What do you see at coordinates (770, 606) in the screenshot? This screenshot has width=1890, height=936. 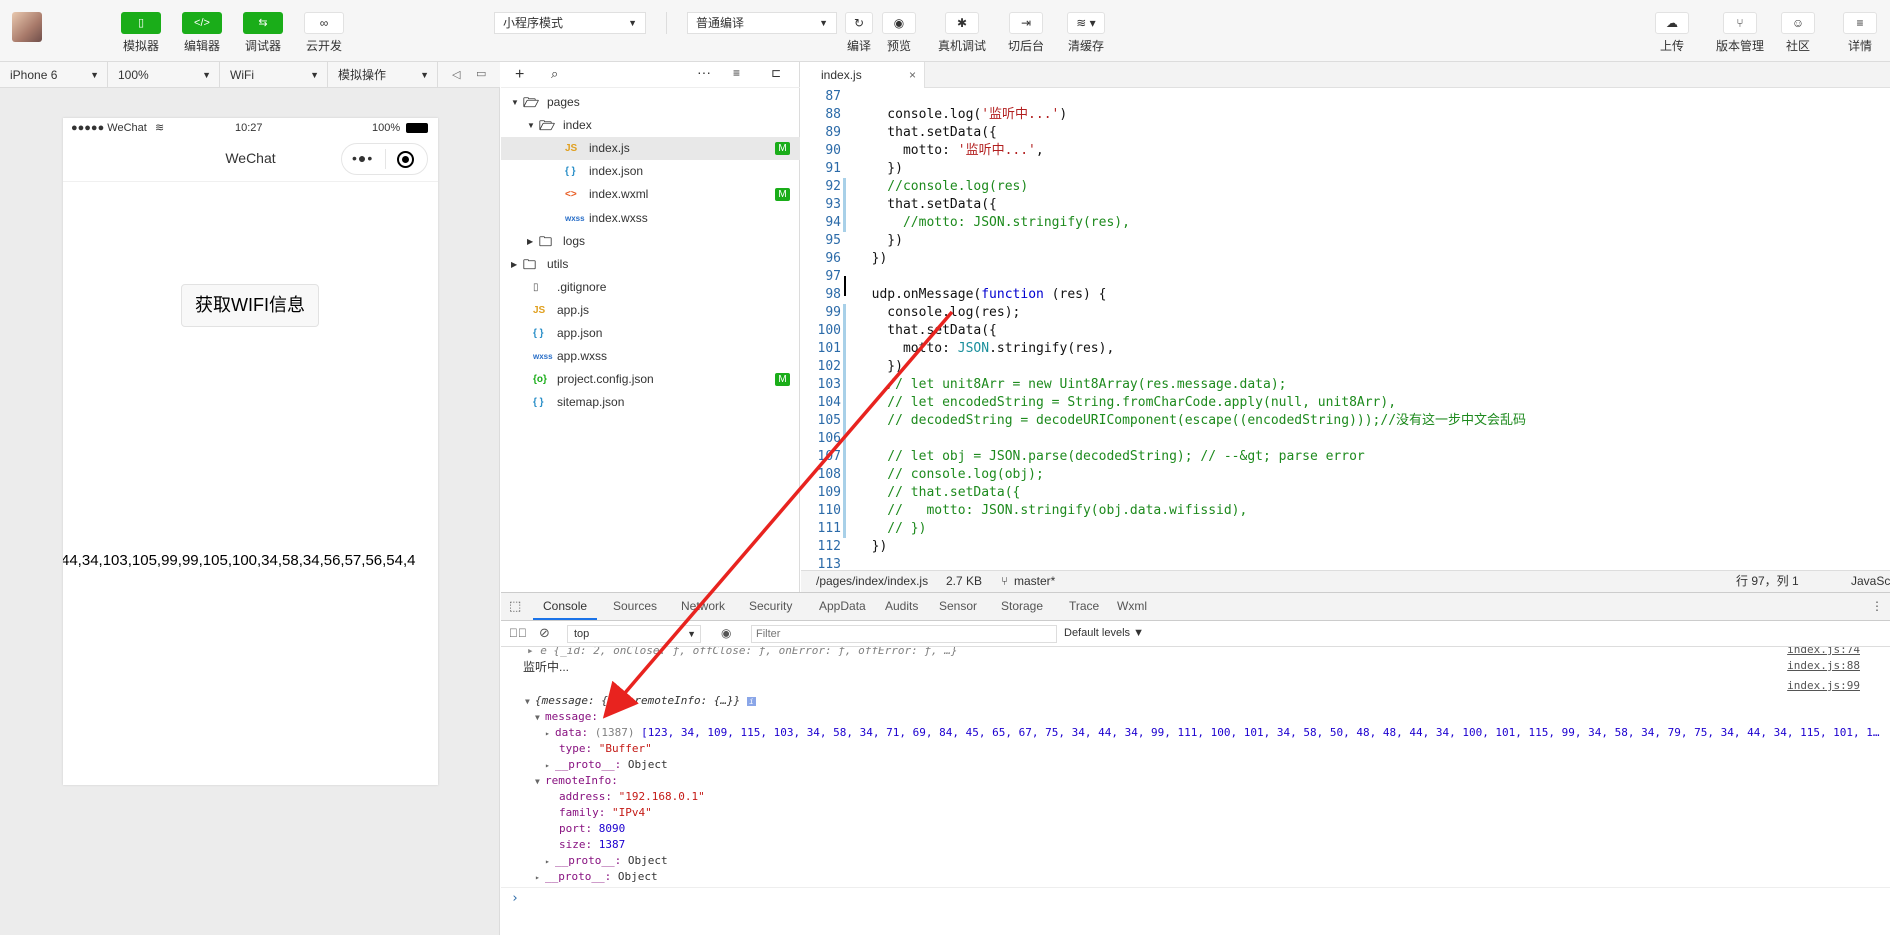 I see `devtools-tab: Security` at bounding box center [770, 606].